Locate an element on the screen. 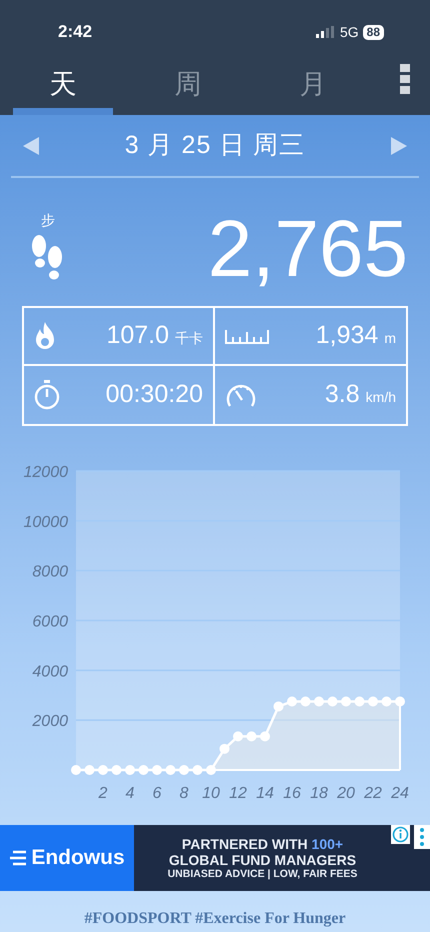 This screenshot has width=430, height=932. x-axis-label: 4 is located at coordinates (130, 793).